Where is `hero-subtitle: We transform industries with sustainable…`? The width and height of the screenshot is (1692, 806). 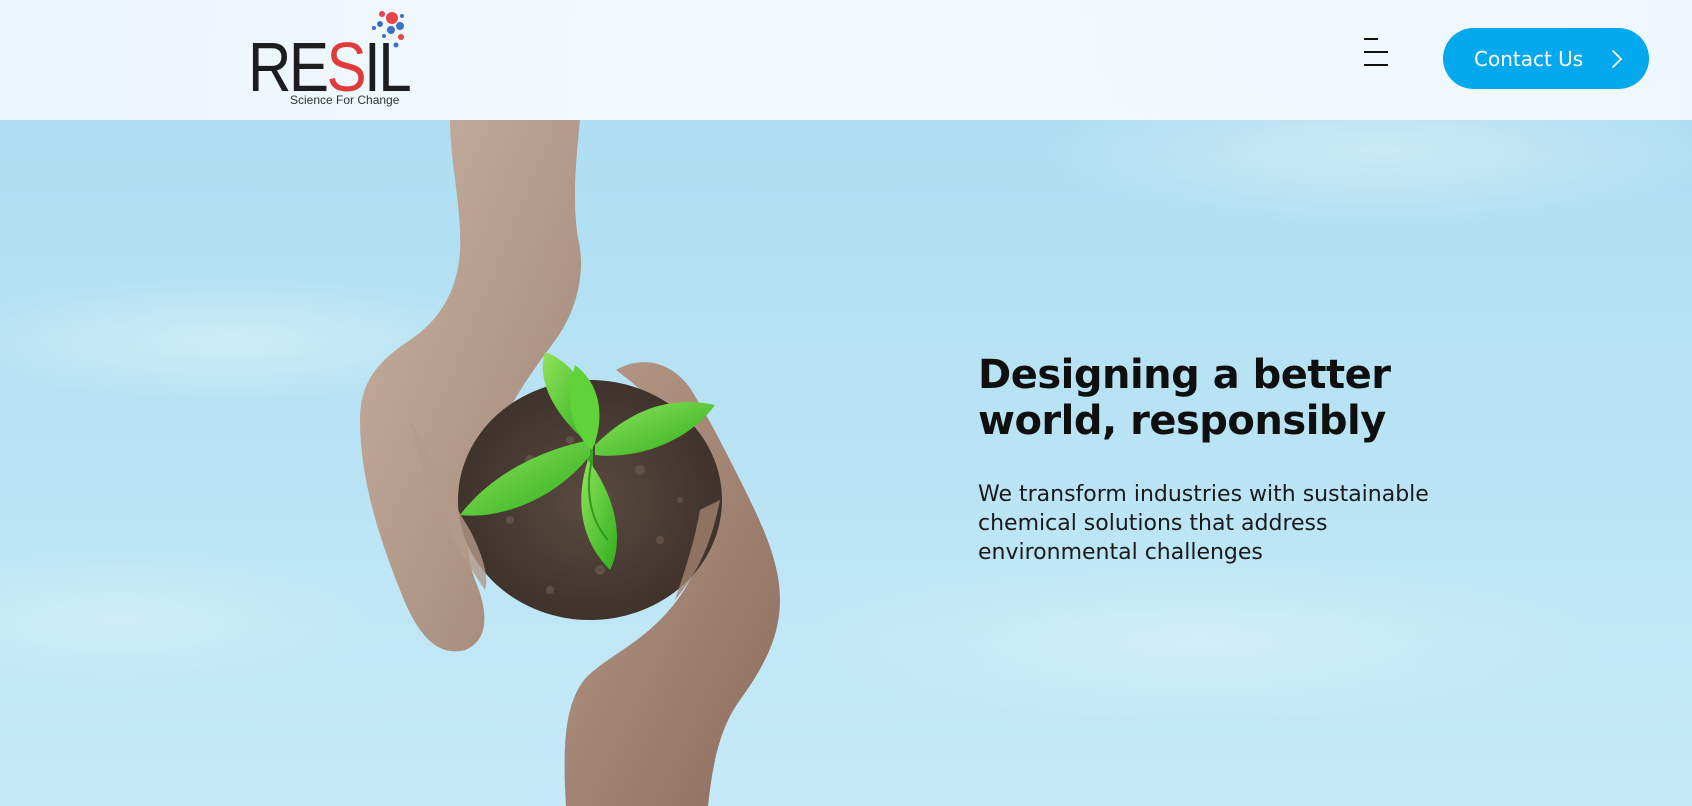 hero-subtitle: We transform industries with sustainable… is located at coordinates (1203, 523).